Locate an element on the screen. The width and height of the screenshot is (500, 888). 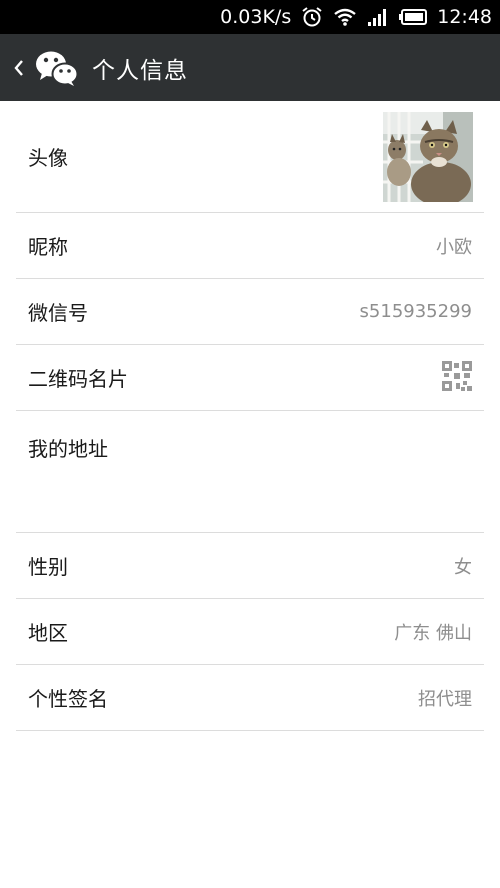
address-label: 我的地址 is located at coordinates (68, 449).